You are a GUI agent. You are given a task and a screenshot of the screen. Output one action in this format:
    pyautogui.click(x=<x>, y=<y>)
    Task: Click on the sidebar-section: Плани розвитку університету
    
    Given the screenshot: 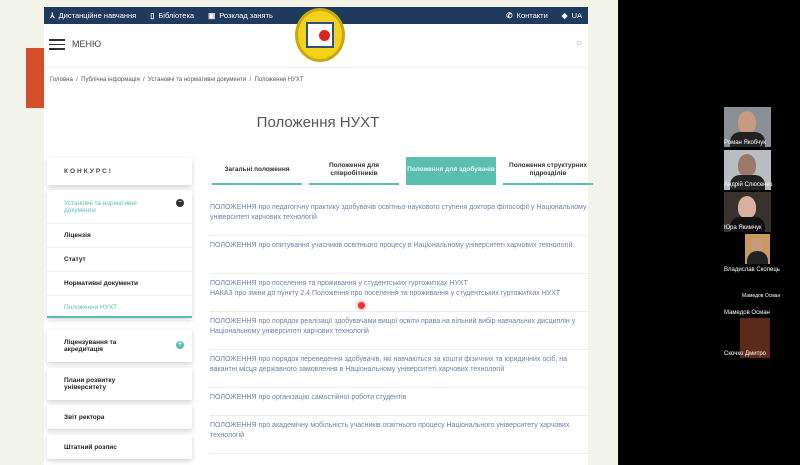 What is the action you would take?
    pyautogui.click(x=119, y=384)
    